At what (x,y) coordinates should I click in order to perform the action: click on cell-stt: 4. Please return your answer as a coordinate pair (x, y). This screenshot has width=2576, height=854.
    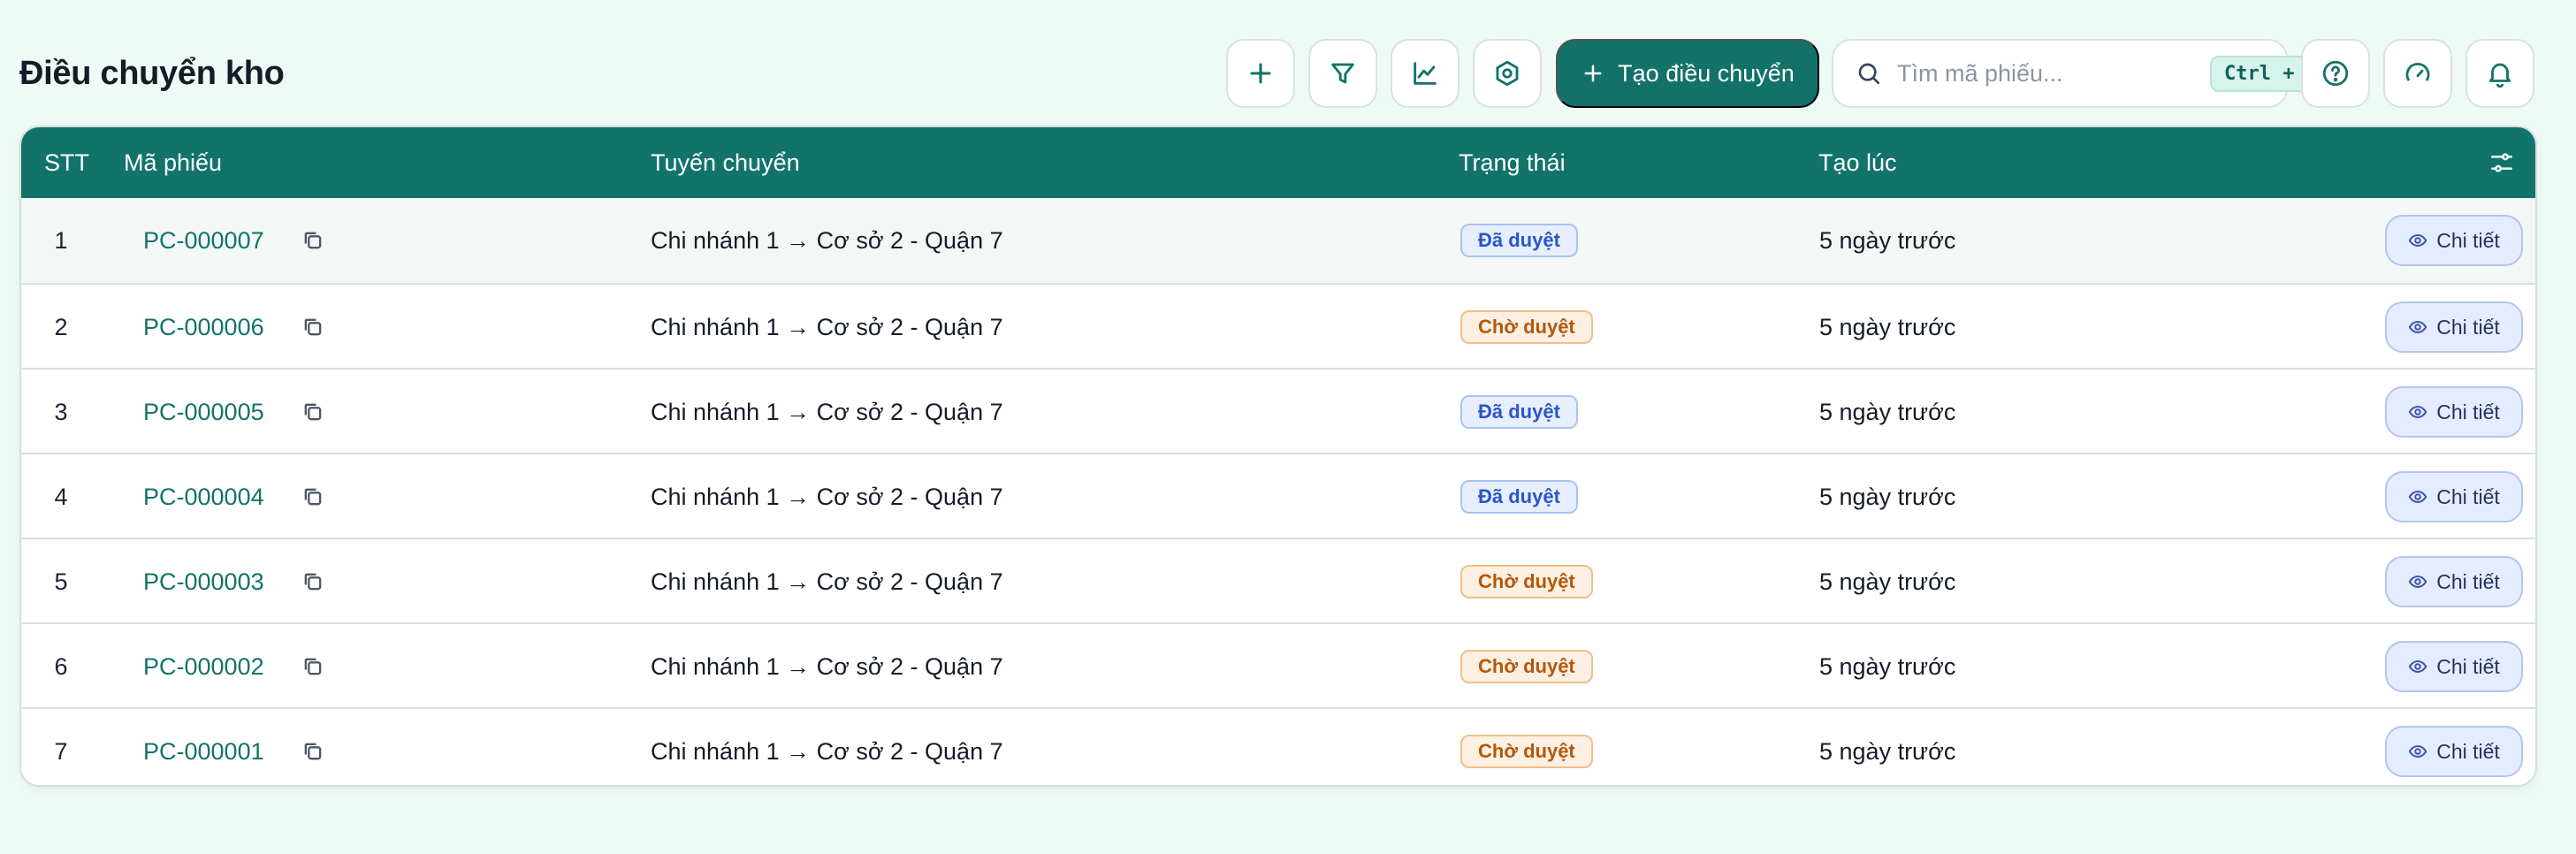
    Looking at the image, I should click on (61, 497).